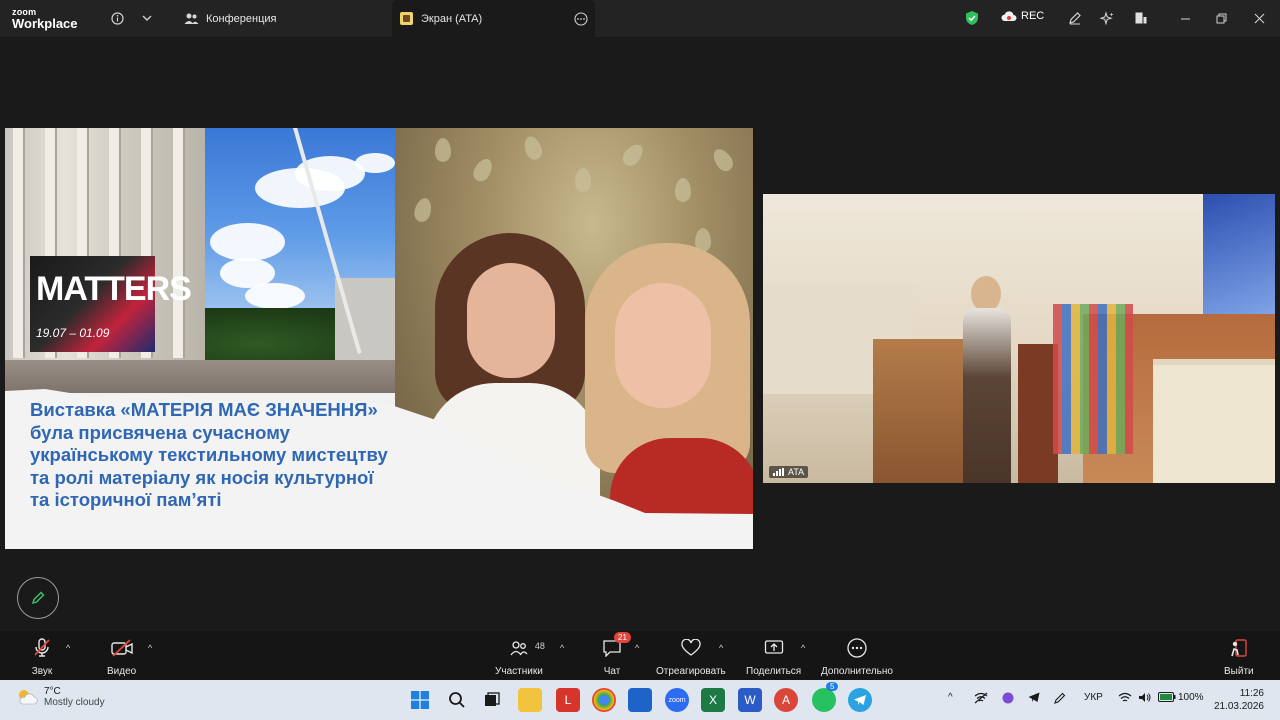 This screenshot has height=720, width=1280. Describe the element at coordinates (117, 18) in the screenshot. I see `info-icon` at that location.